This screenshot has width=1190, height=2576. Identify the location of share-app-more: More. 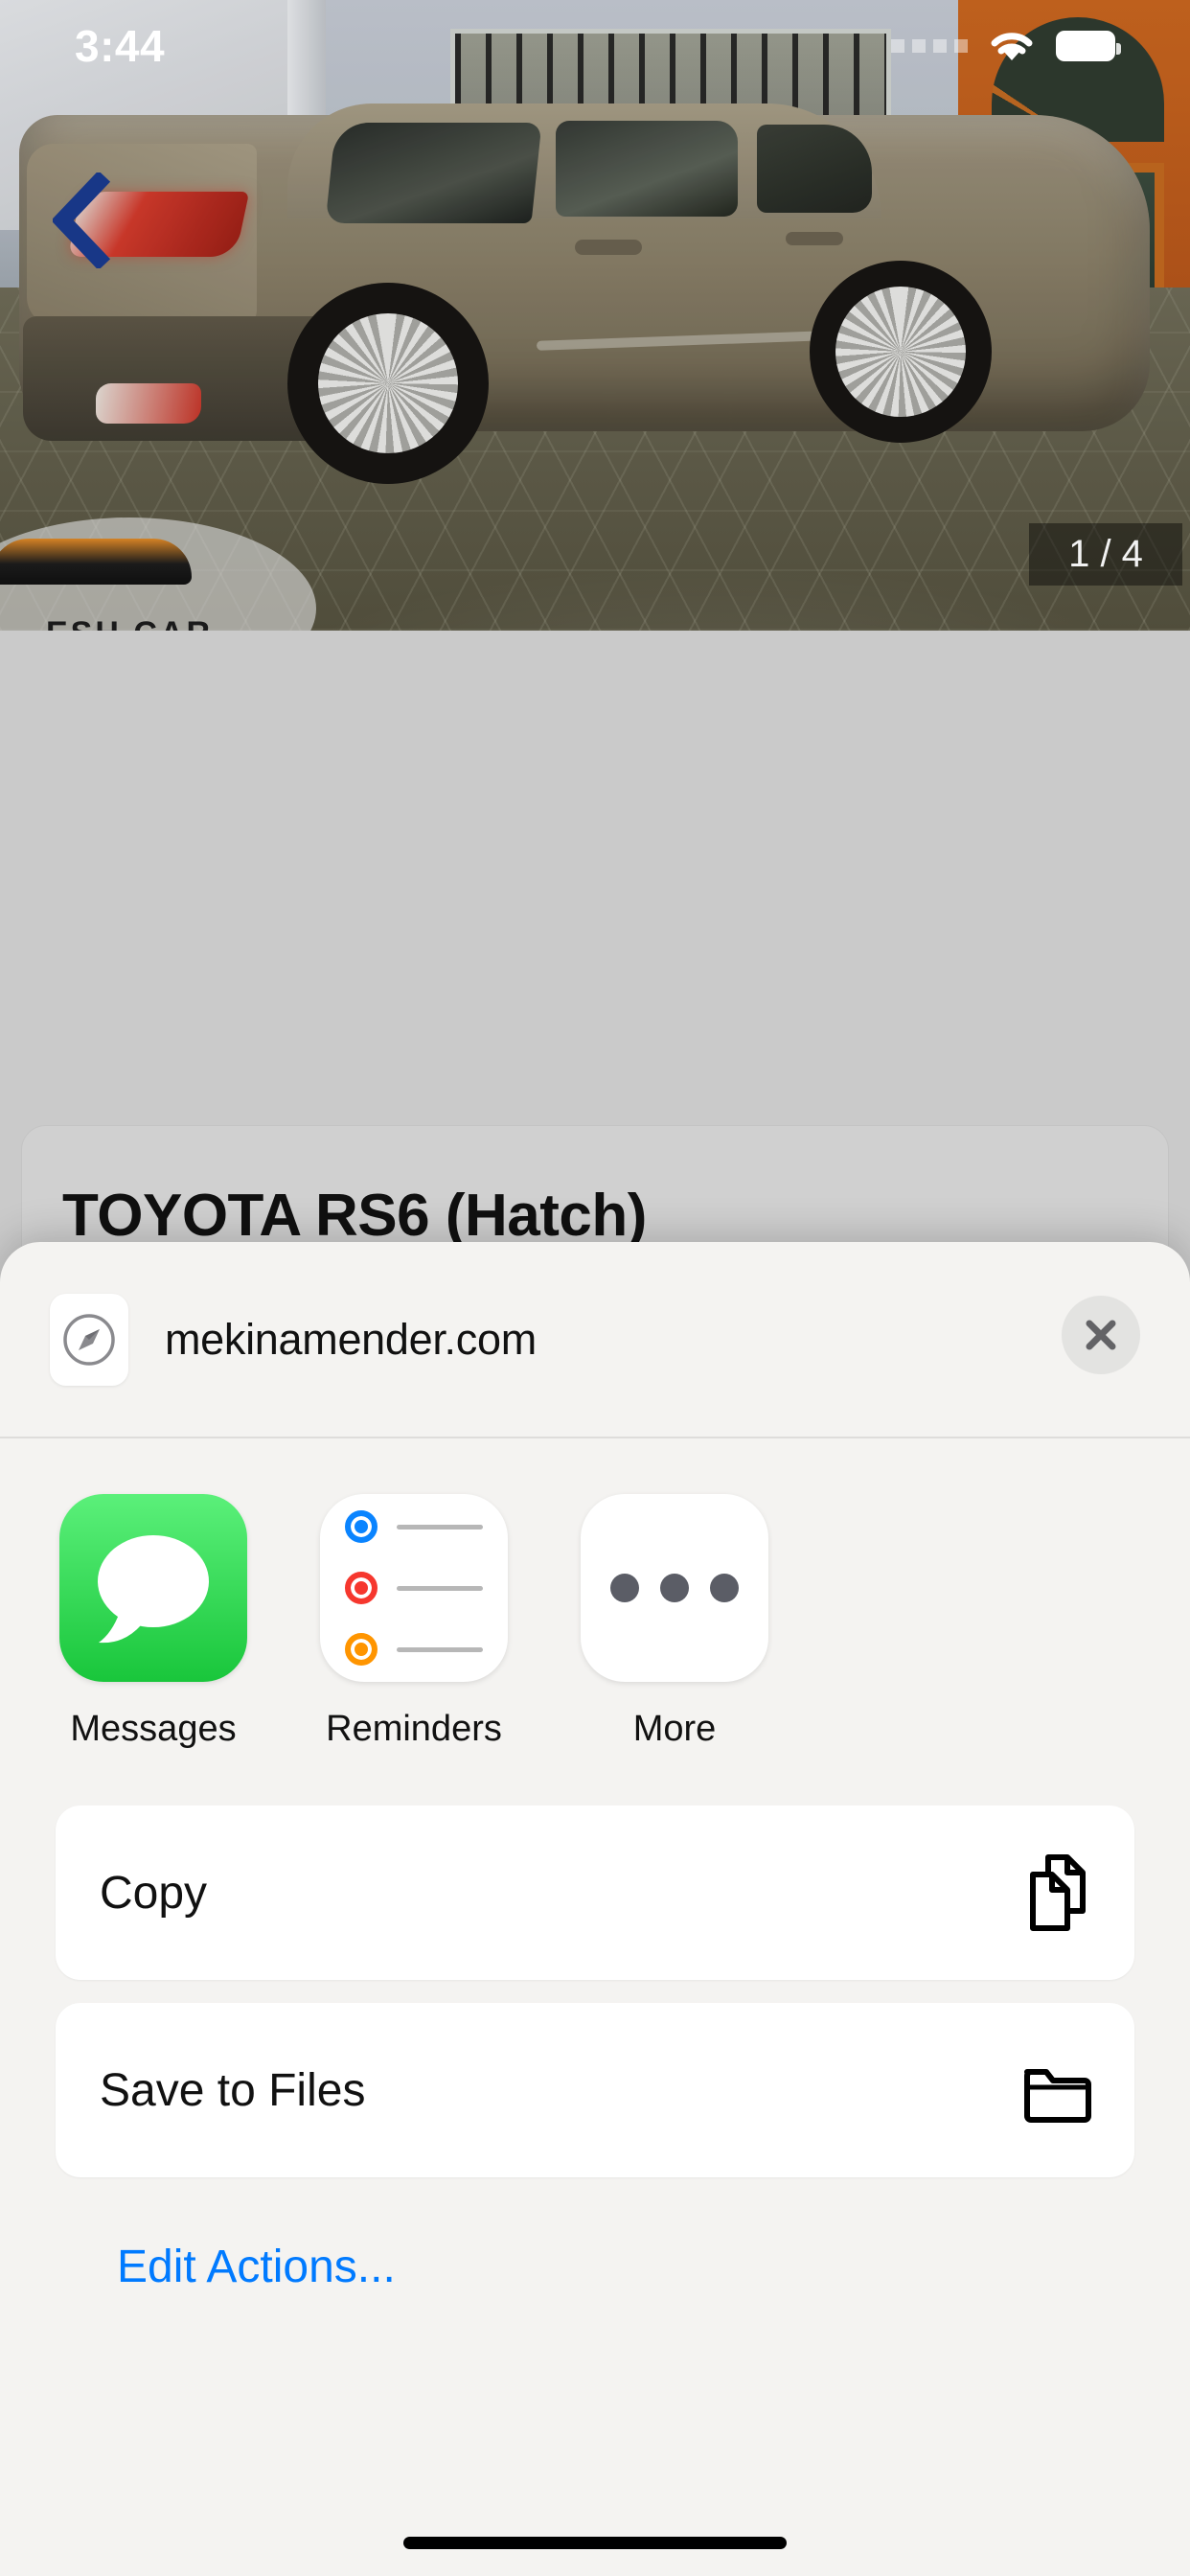
(674, 1622).